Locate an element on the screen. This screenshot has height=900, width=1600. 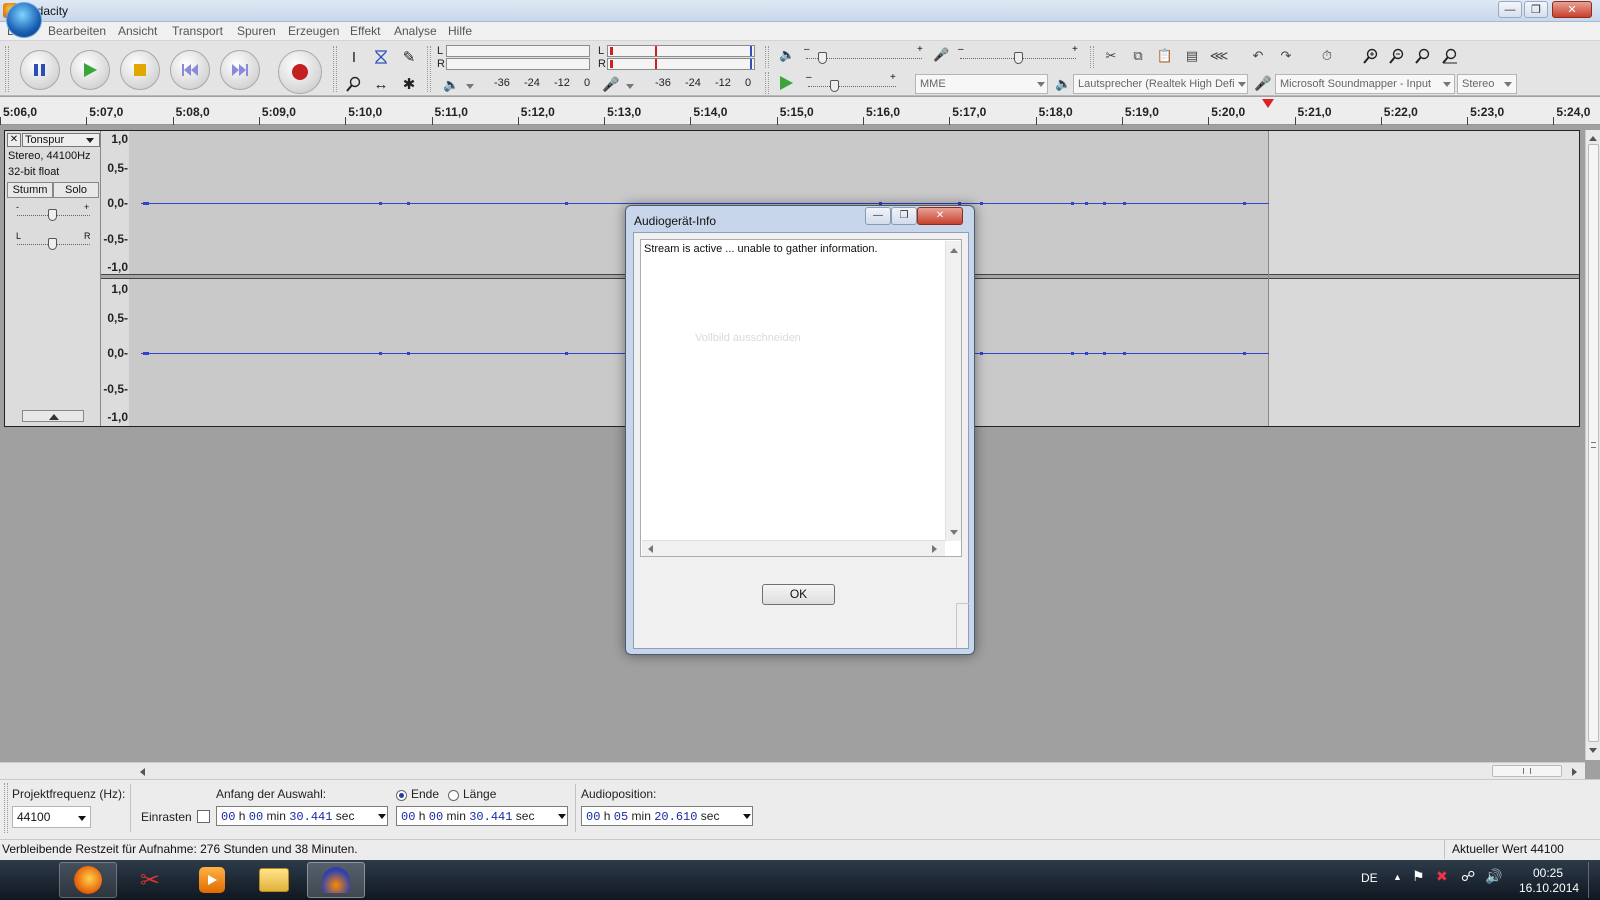
length-radio is located at coordinates (453, 795).